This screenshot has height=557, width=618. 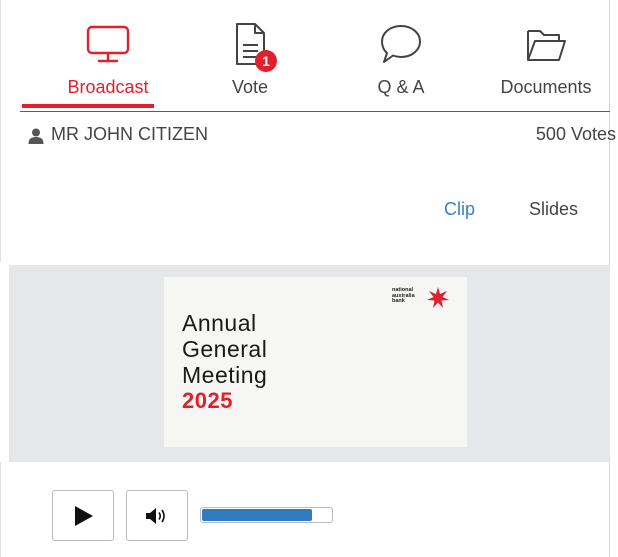 I want to click on user-icon, so click(x=36, y=136).